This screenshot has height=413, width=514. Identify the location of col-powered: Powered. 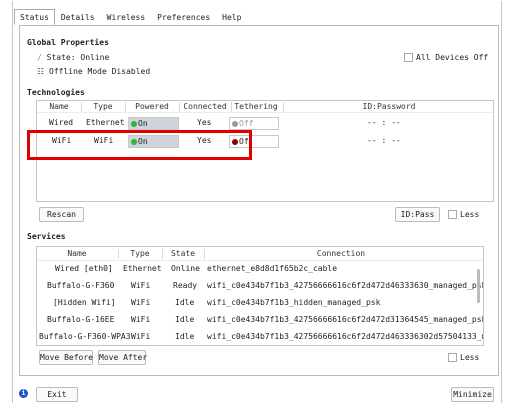
(152, 106).